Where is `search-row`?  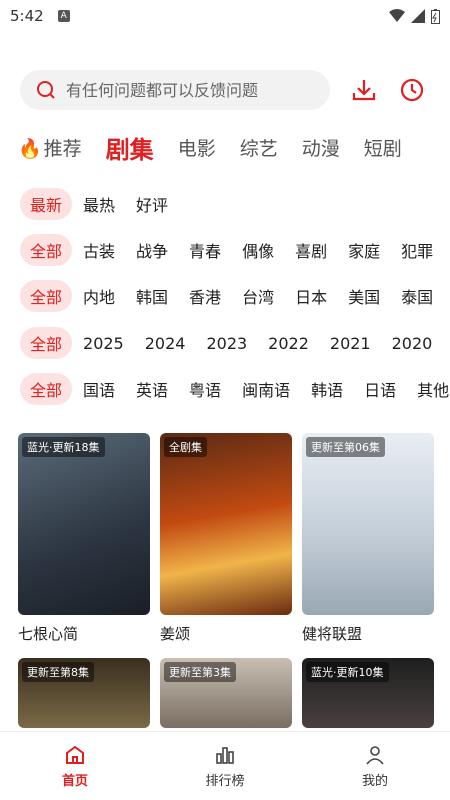 search-row is located at coordinates (228, 90).